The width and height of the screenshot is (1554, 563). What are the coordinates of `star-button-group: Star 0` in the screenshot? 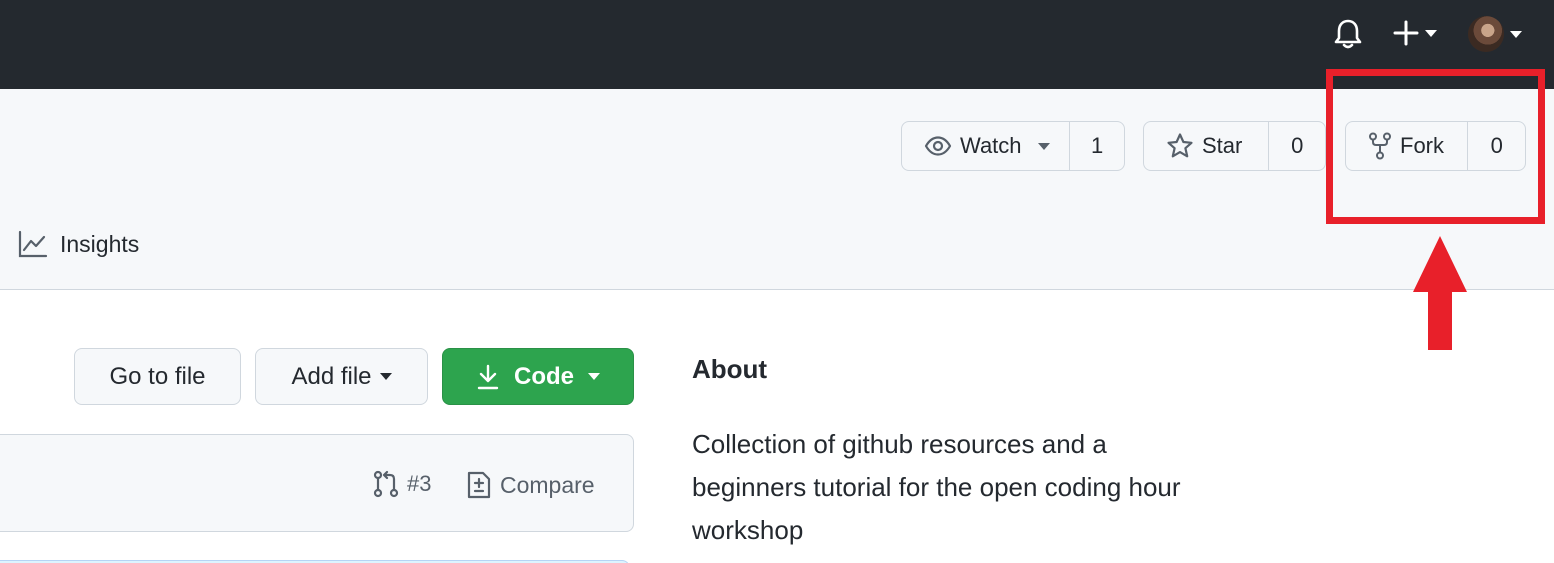 It's located at (1234, 146).